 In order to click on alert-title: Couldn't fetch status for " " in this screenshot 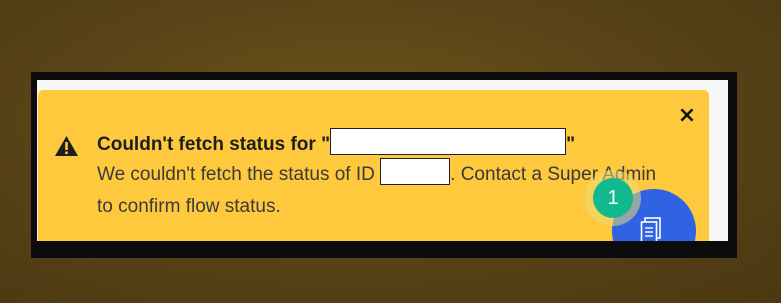, I will do `click(336, 143)`.